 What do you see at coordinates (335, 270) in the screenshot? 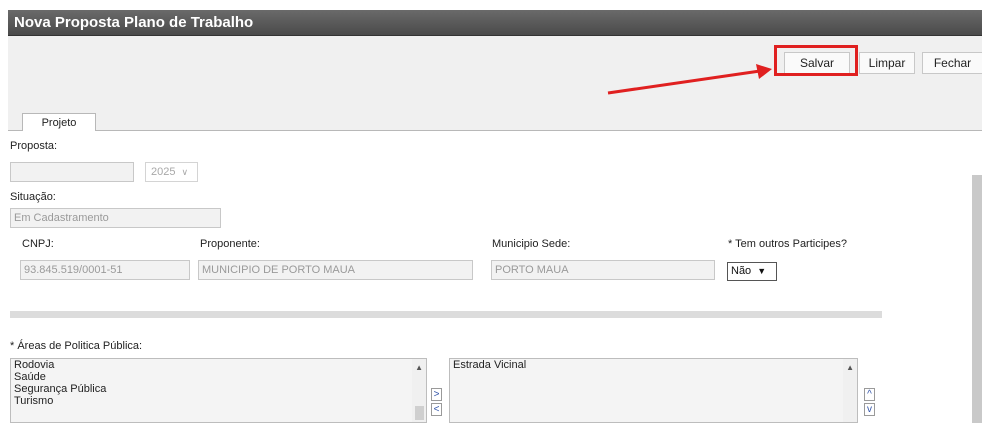
I see `proponente-field: MUNICIPIO DE PORTO MAUA` at bounding box center [335, 270].